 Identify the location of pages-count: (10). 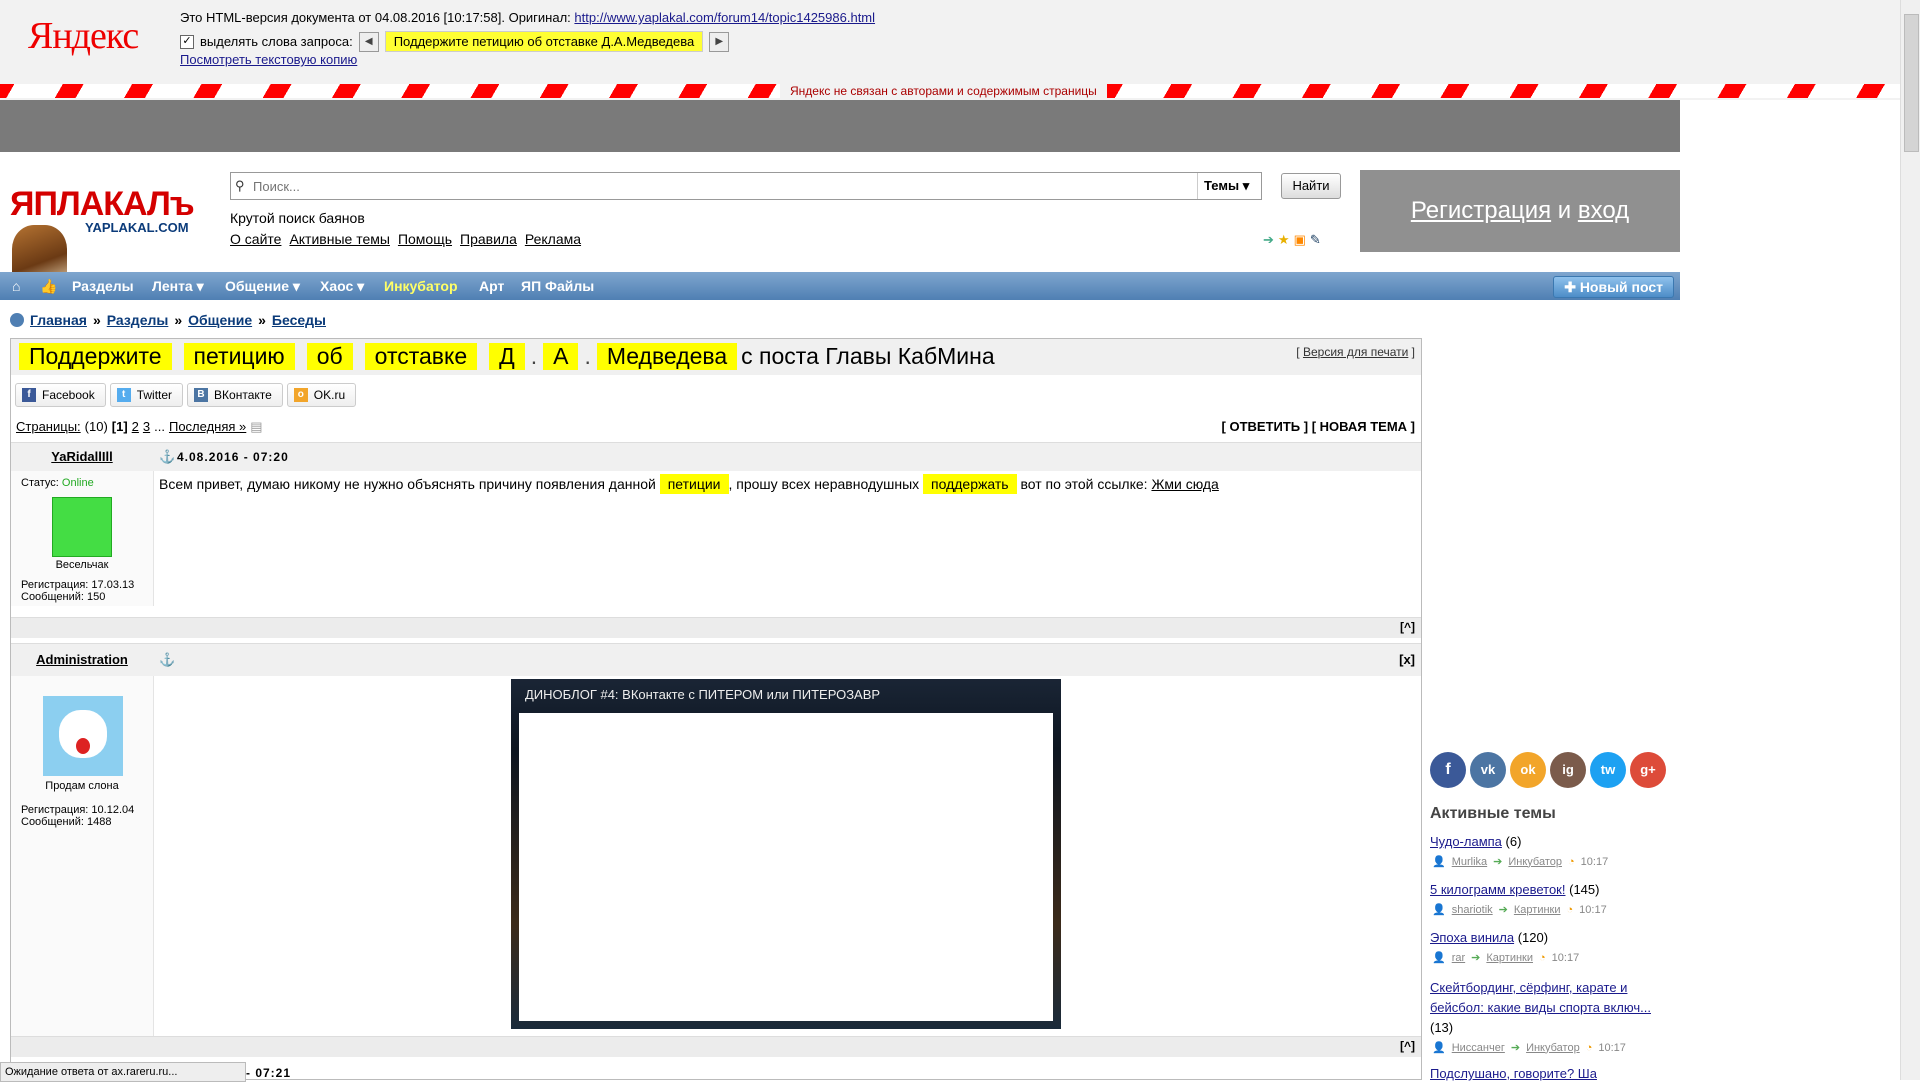
(96, 426).